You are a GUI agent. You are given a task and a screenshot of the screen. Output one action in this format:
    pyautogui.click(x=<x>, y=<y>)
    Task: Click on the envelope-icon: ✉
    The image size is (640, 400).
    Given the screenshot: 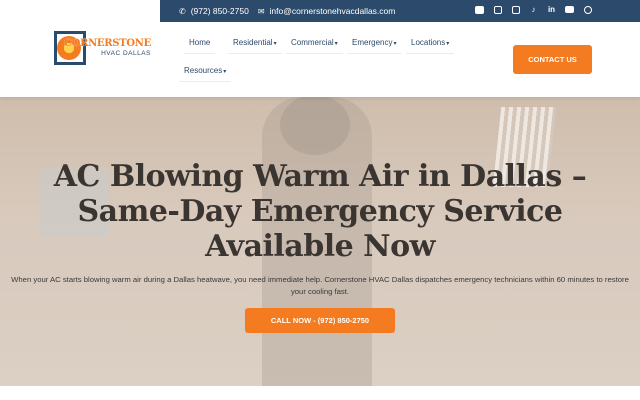 What is the action you would take?
    pyautogui.click(x=261, y=11)
    